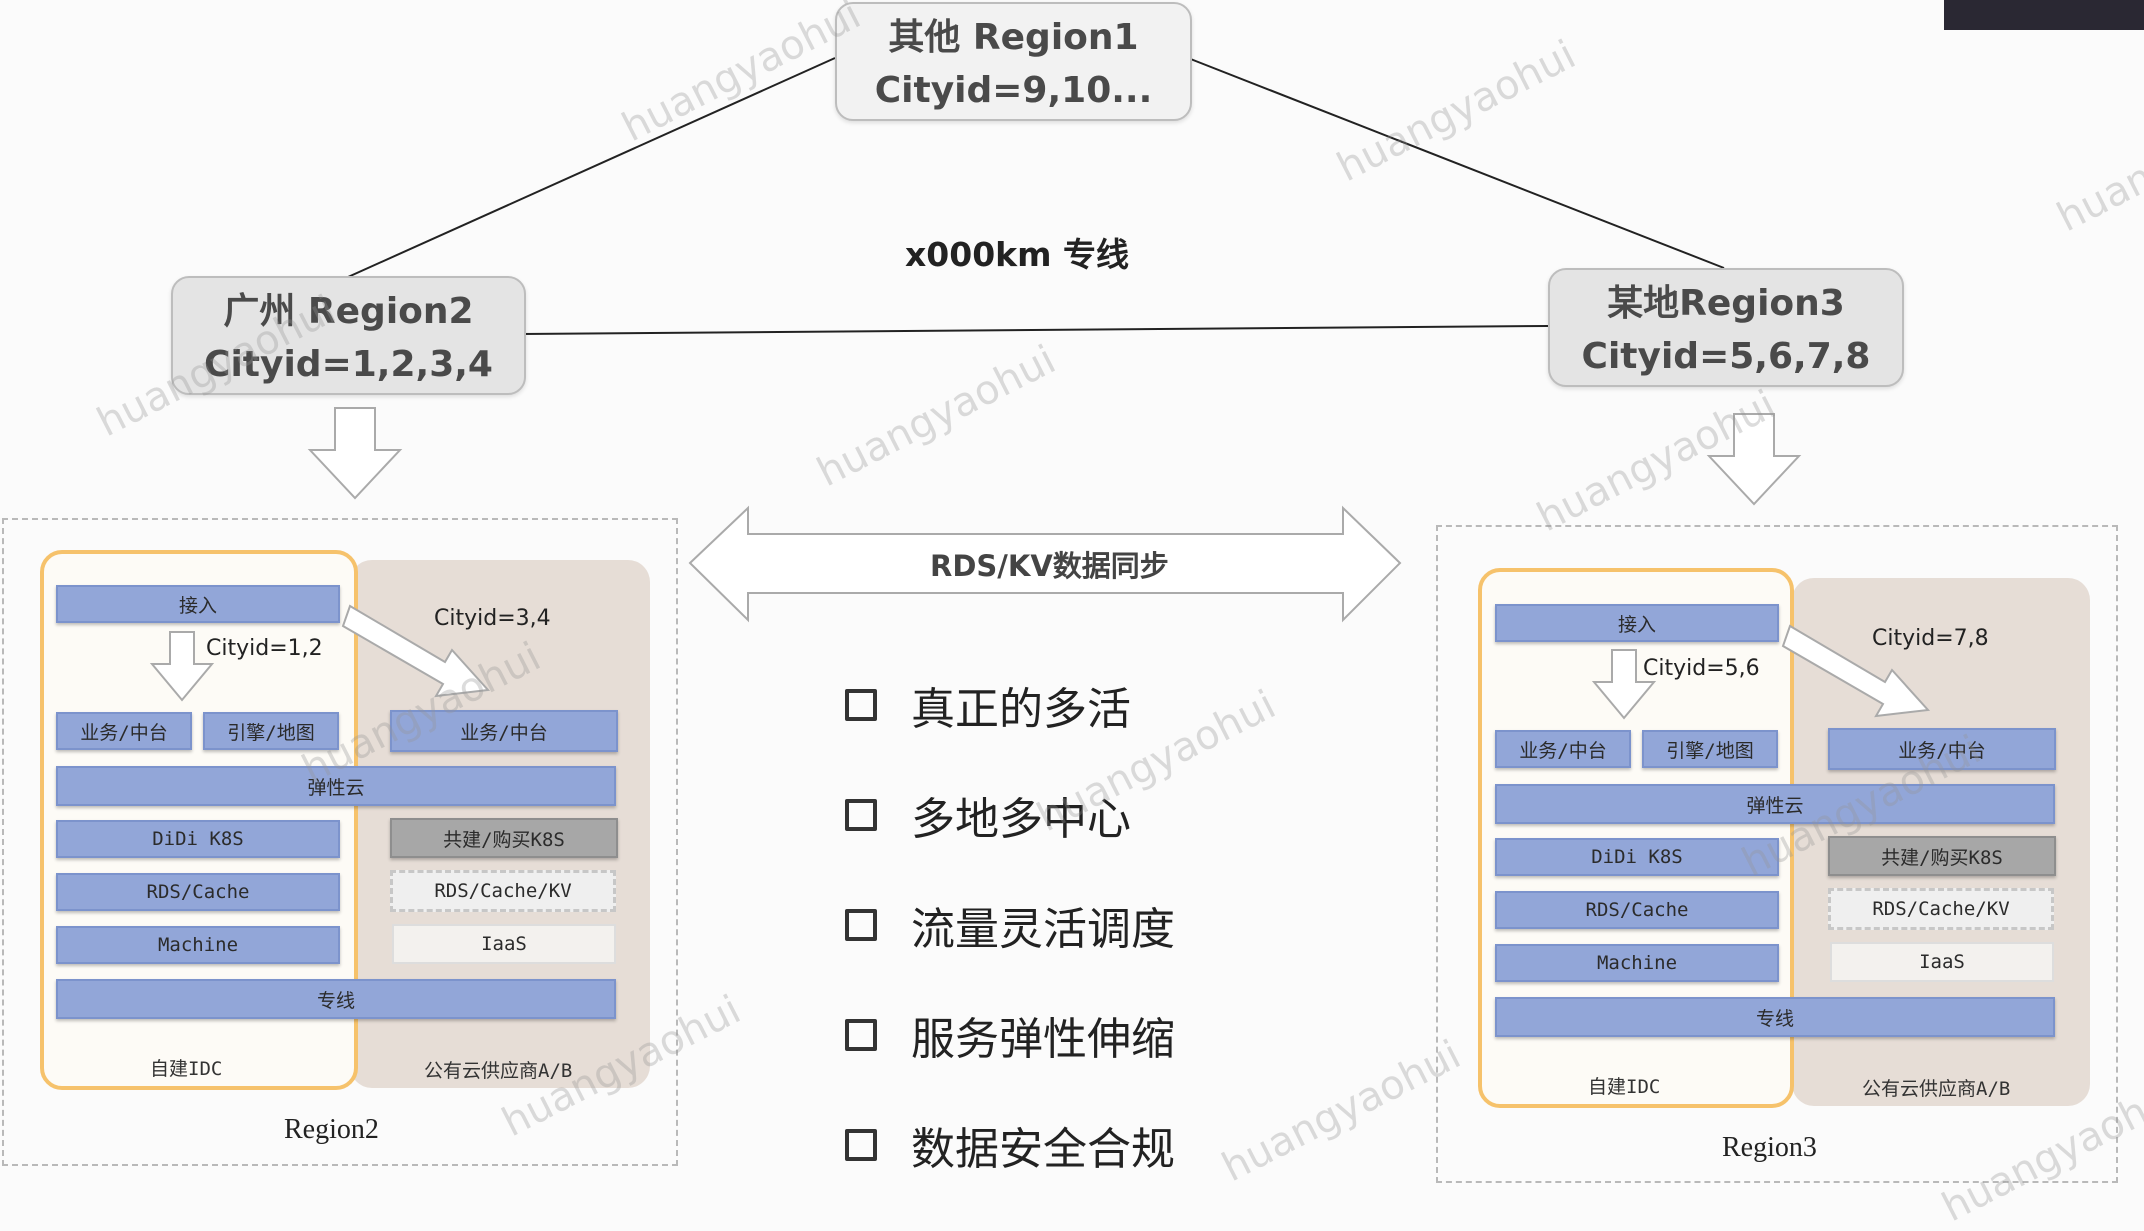 This screenshot has height=1231, width=2144. Describe the element at coordinates (1010, 1145) in the screenshot. I see `list-item: 数据安全合规` at that location.